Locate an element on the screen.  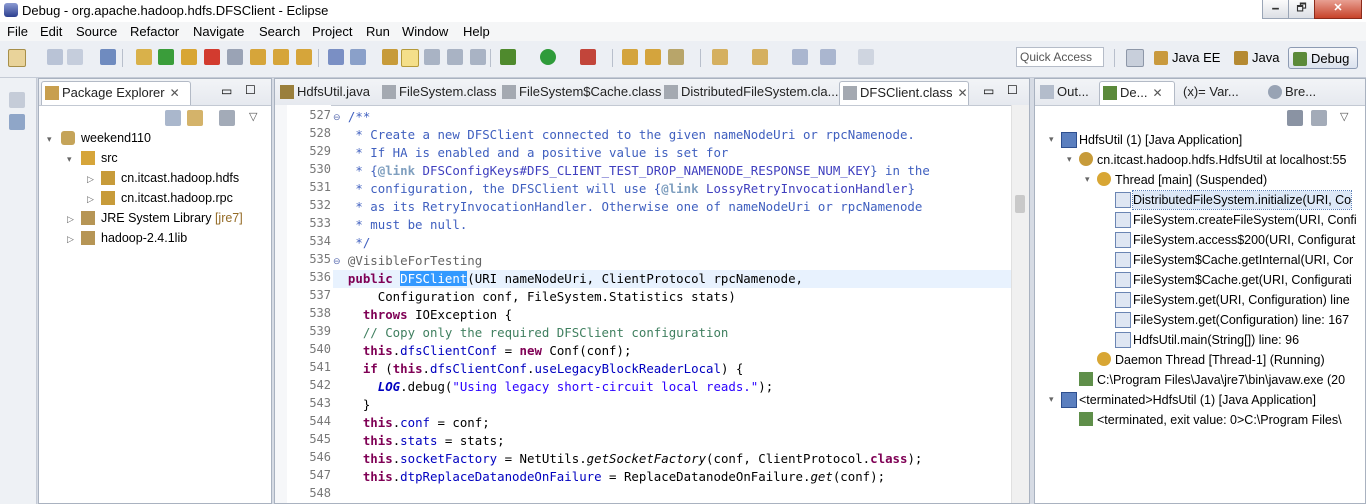
back-icon is located at coordinates (800, 57).